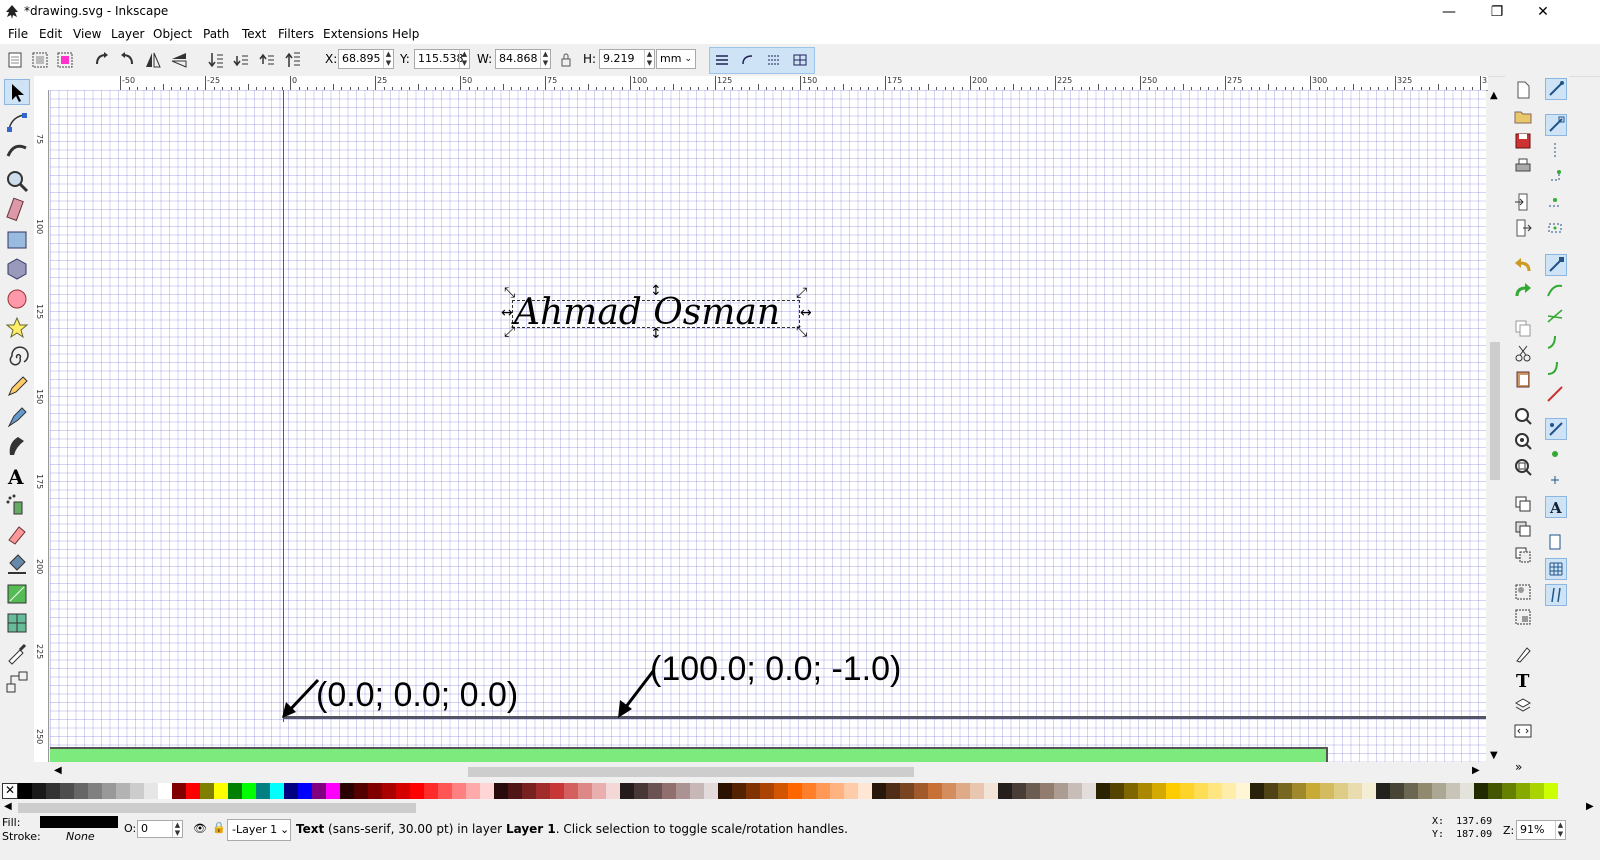  Describe the element at coordinates (219, 827) in the screenshot. I see `lock-layer-icon: 🔒` at that location.